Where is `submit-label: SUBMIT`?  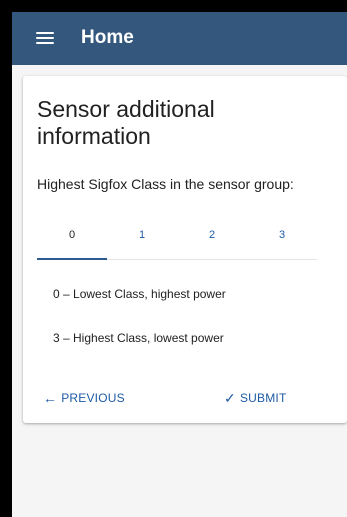
submit-label: SUBMIT is located at coordinates (263, 398).